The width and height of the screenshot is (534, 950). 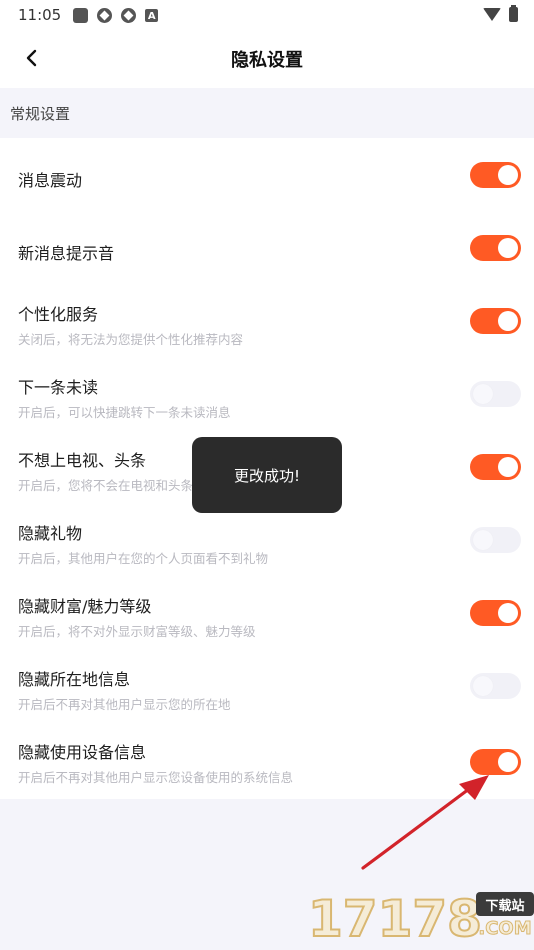 I want to click on next-unread-toggle, so click(x=495, y=394).